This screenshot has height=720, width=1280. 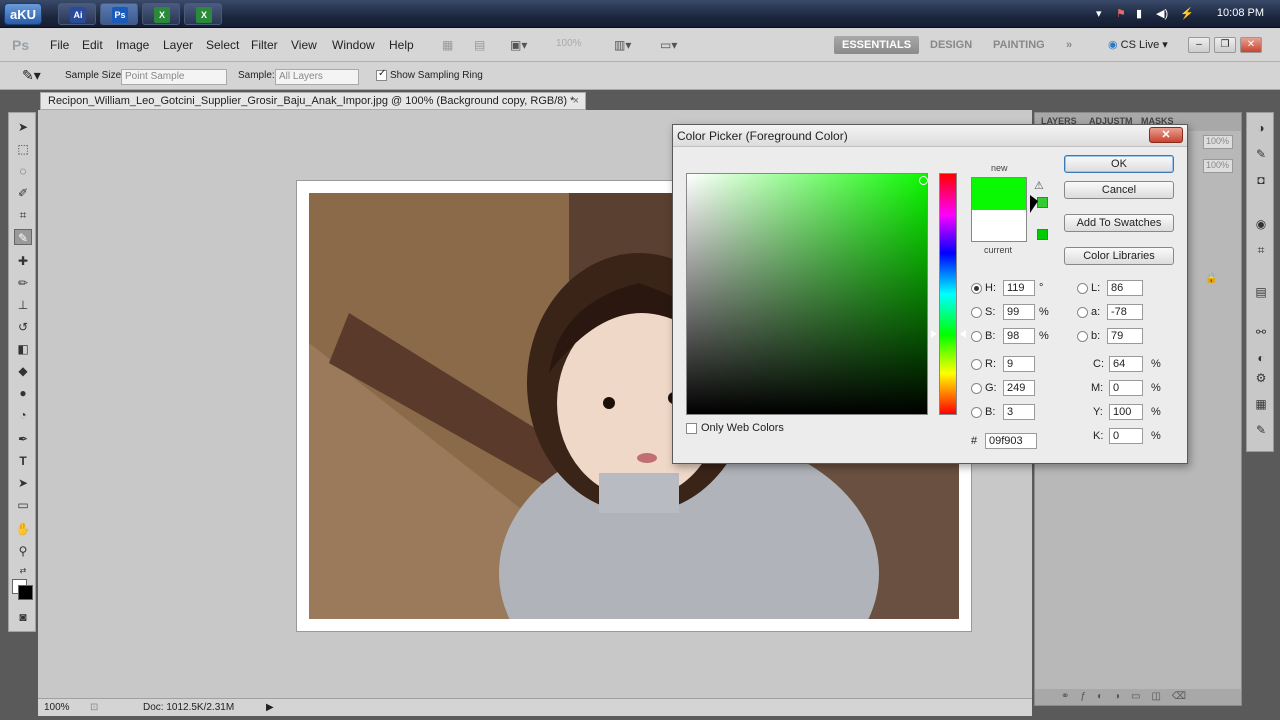 What do you see at coordinates (1162, 13) in the screenshot?
I see `volume-icon: ◀)` at bounding box center [1162, 13].